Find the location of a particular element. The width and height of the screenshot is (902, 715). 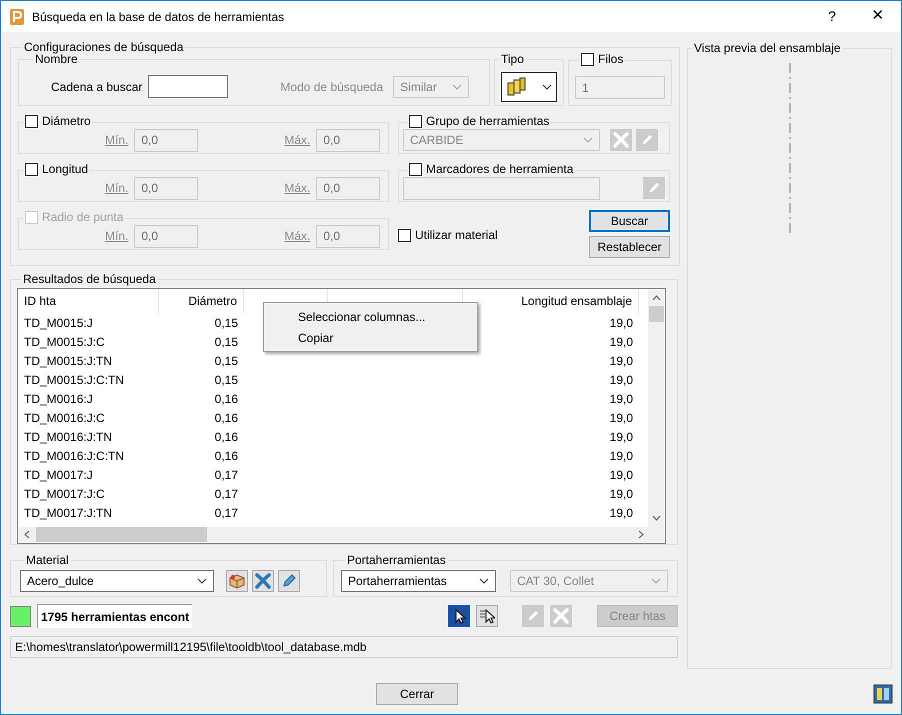

menu-item: Copiar is located at coordinates (370, 337).